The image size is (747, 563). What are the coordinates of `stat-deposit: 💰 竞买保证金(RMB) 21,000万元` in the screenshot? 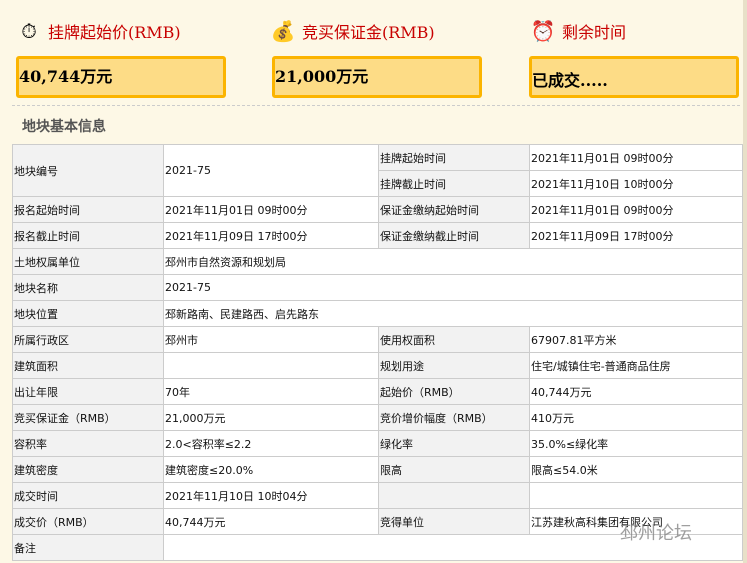 It's located at (377, 56).